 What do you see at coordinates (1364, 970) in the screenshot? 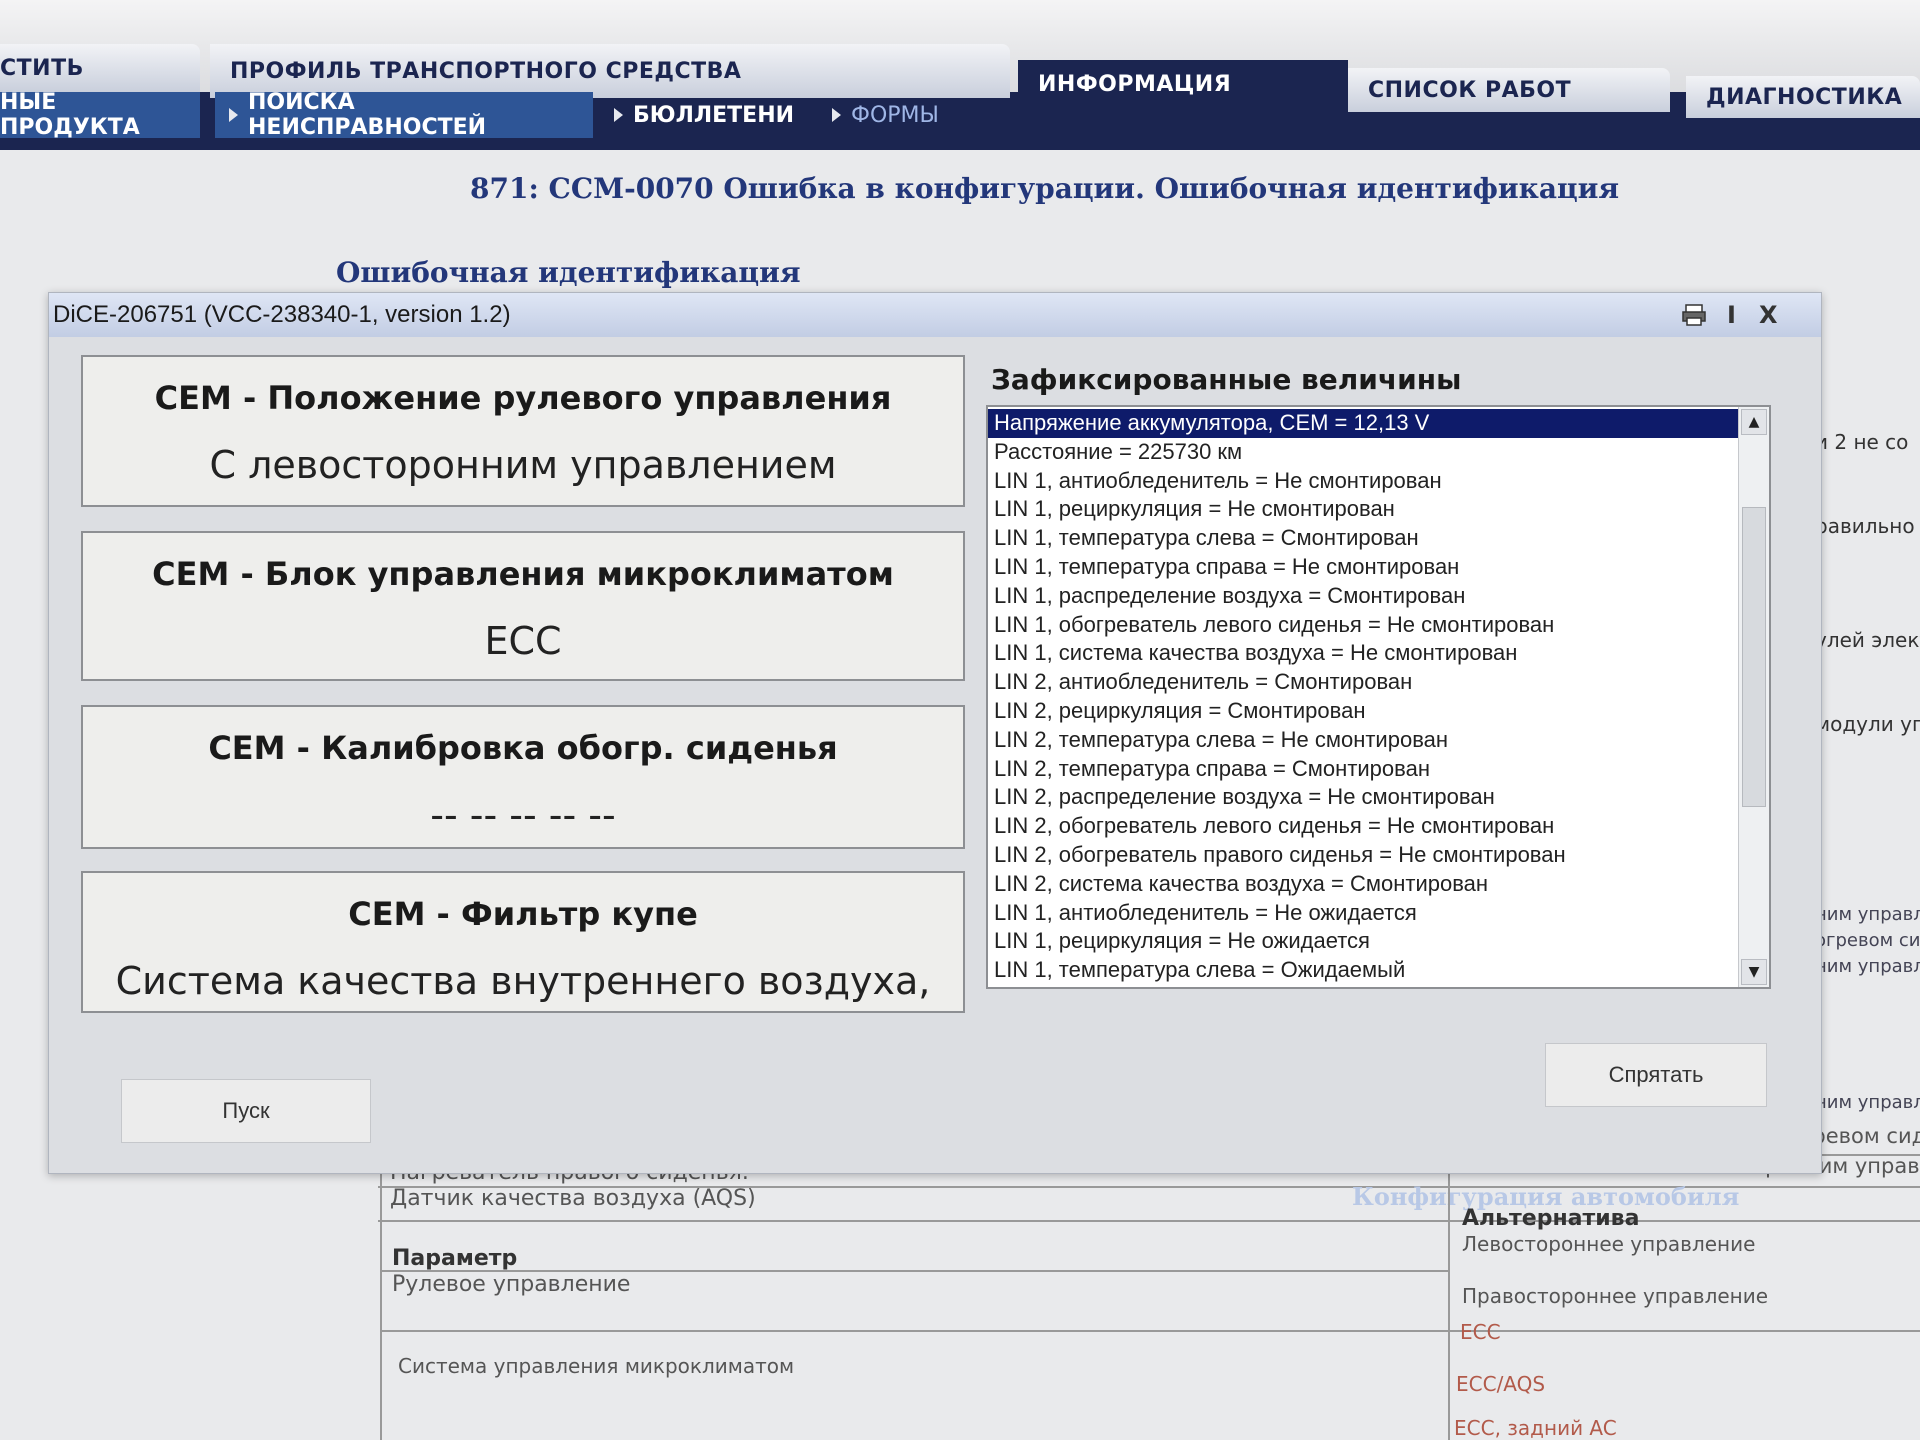
I see `list-item: LIN 1, температура слева = Ожидаемый` at bounding box center [1364, 970].